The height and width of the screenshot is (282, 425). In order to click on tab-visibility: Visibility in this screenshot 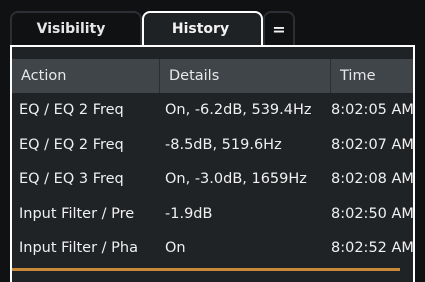, I will do `click(76, 28)`.